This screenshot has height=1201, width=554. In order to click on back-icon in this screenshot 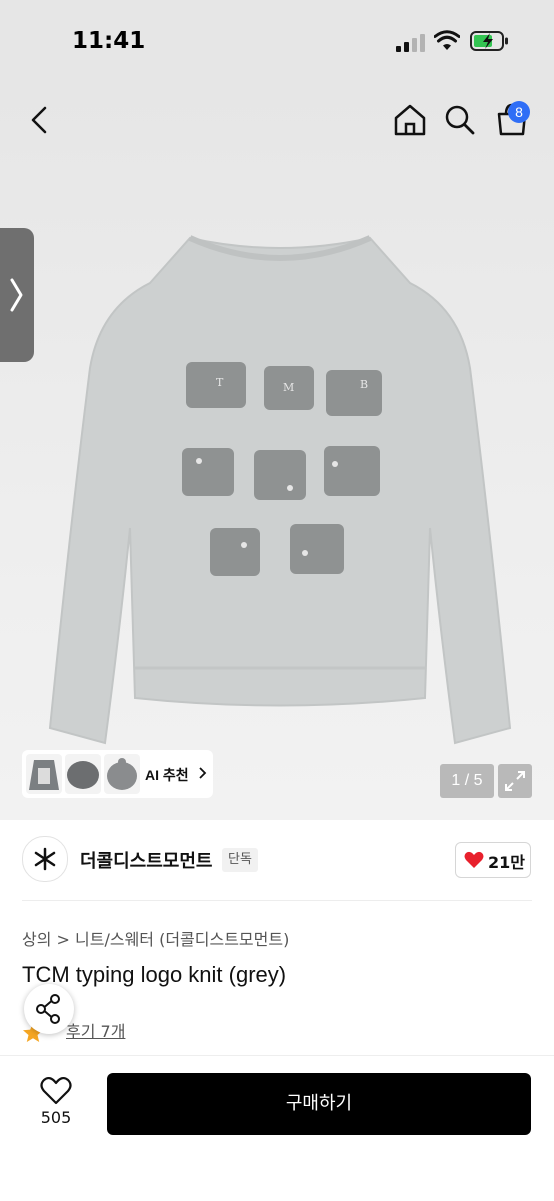, I will do `click(40, 120)`.